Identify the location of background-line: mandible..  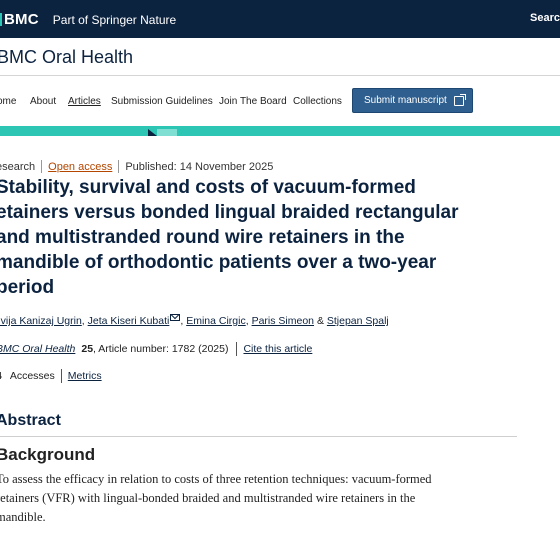
(23, 517).